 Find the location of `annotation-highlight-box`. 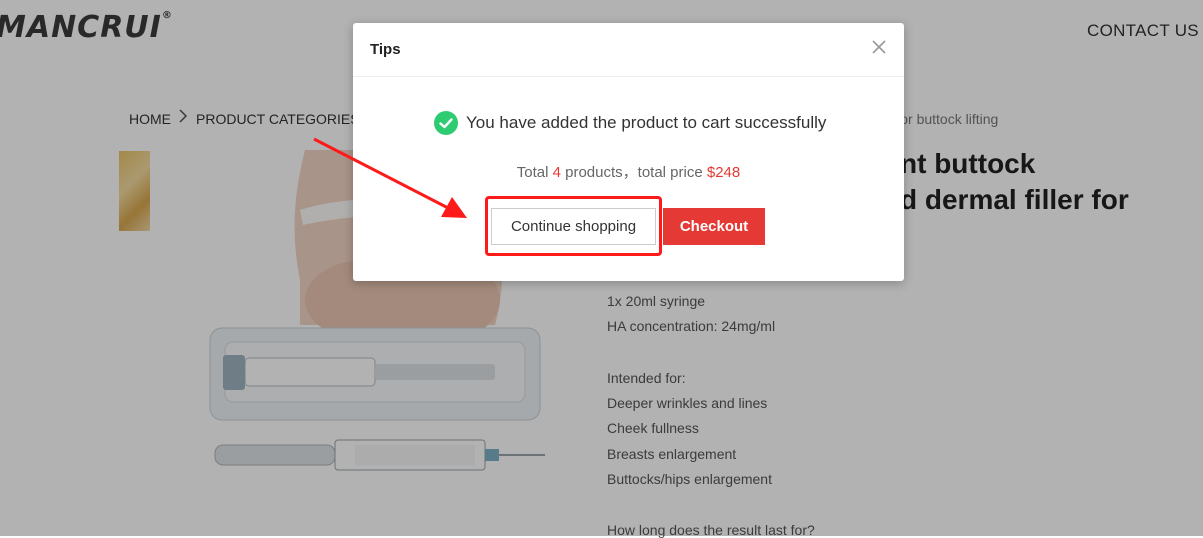

annotation-highlight-box is located at coordinates (573, 226).